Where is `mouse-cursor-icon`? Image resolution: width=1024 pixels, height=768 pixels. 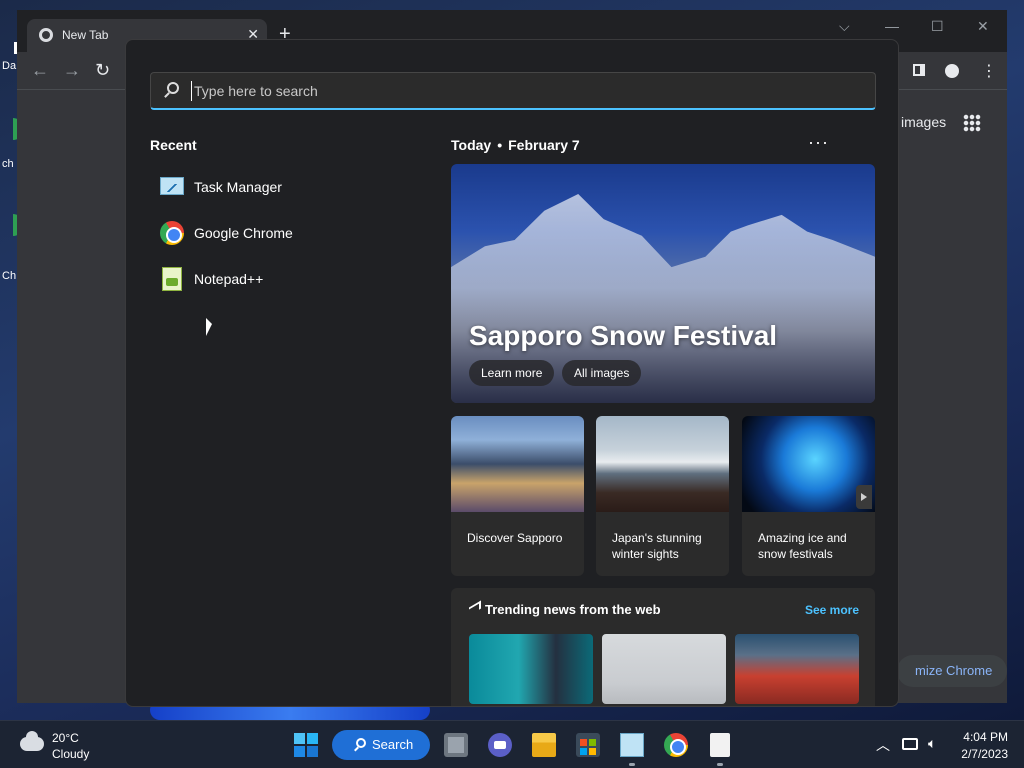 mouse-cursor-icon is located at coordinates (209, 327).